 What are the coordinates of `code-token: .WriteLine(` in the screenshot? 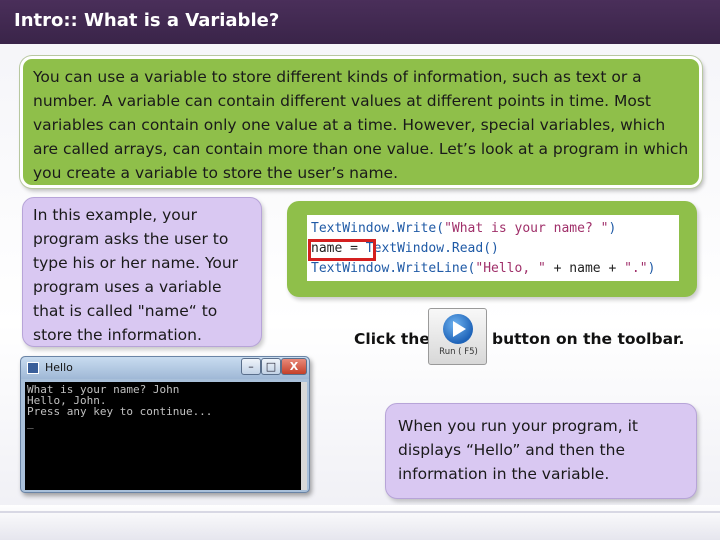 It's located at (432, 268).